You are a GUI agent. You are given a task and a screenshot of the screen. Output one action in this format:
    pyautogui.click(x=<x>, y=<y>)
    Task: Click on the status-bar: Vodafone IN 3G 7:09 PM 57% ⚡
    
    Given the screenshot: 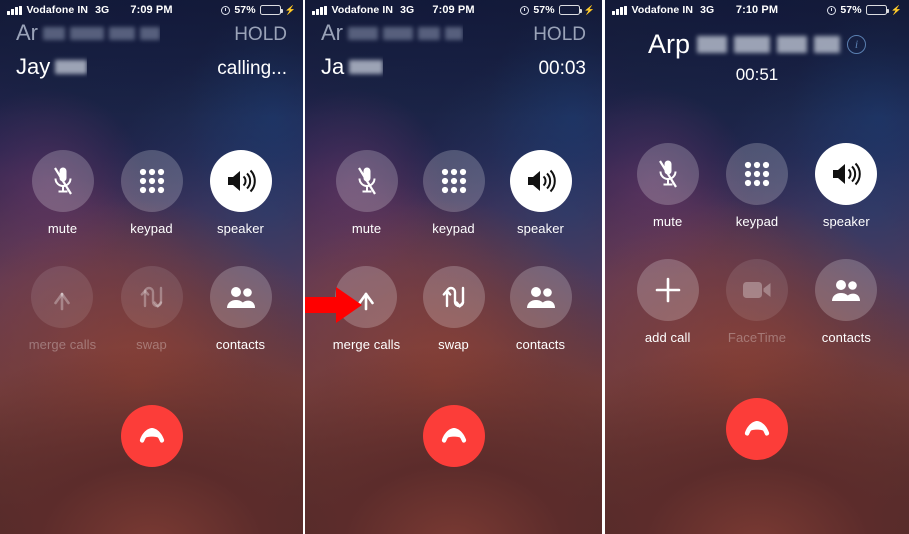 What is the action you would take?
    pyautogui.click(x=453, y=10)
    